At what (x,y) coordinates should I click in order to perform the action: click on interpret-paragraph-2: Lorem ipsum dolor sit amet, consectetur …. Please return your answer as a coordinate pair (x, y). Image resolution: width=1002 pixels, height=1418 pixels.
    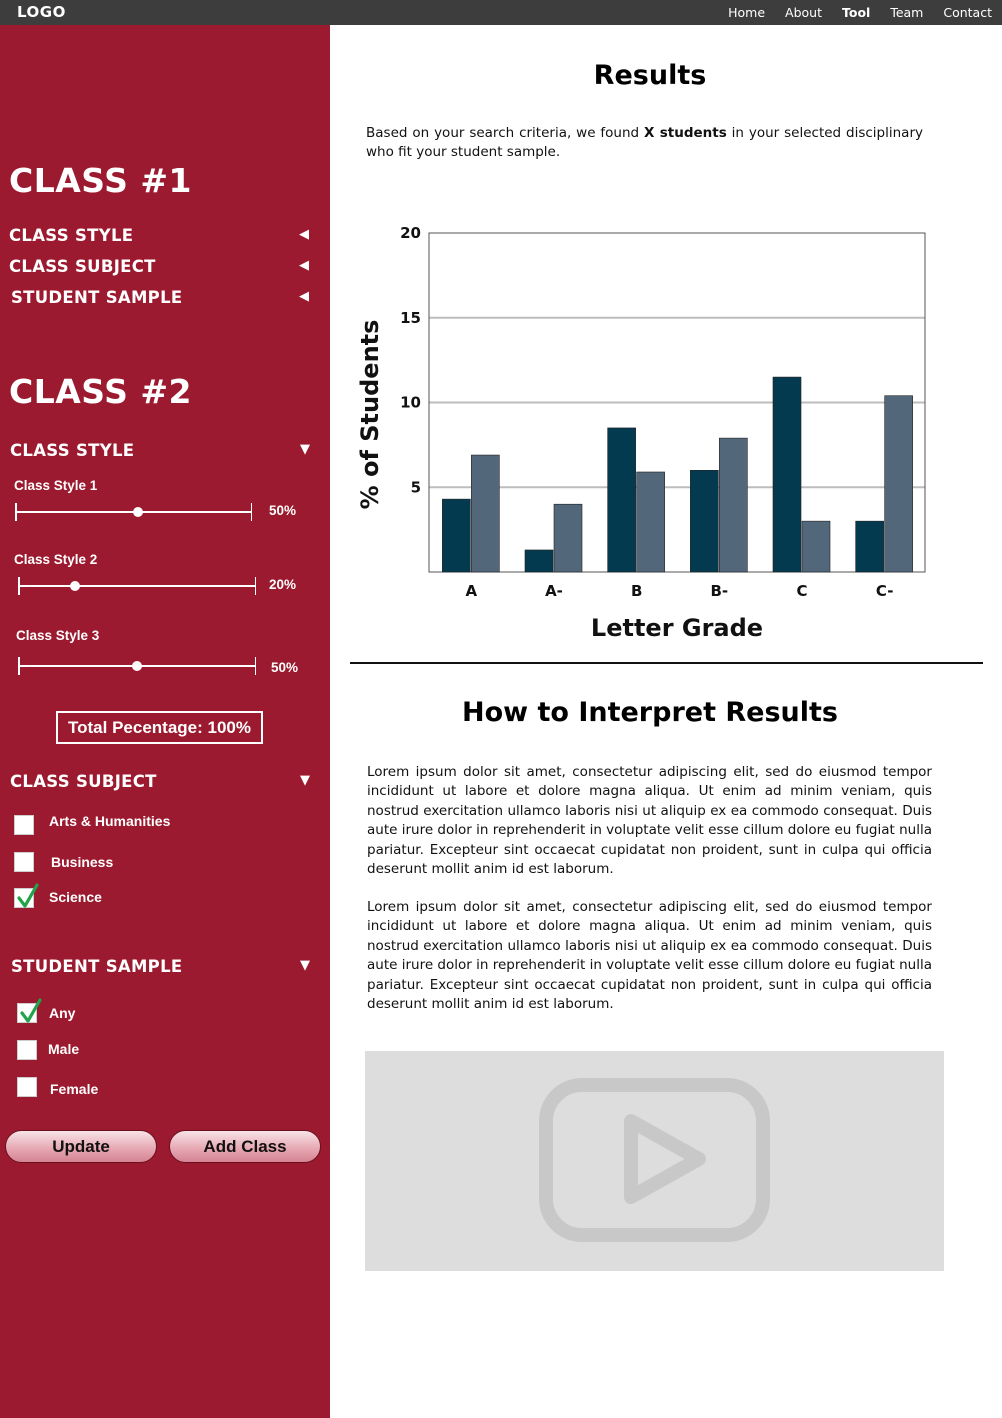
    Looking at the image, I should click on (649, 956).